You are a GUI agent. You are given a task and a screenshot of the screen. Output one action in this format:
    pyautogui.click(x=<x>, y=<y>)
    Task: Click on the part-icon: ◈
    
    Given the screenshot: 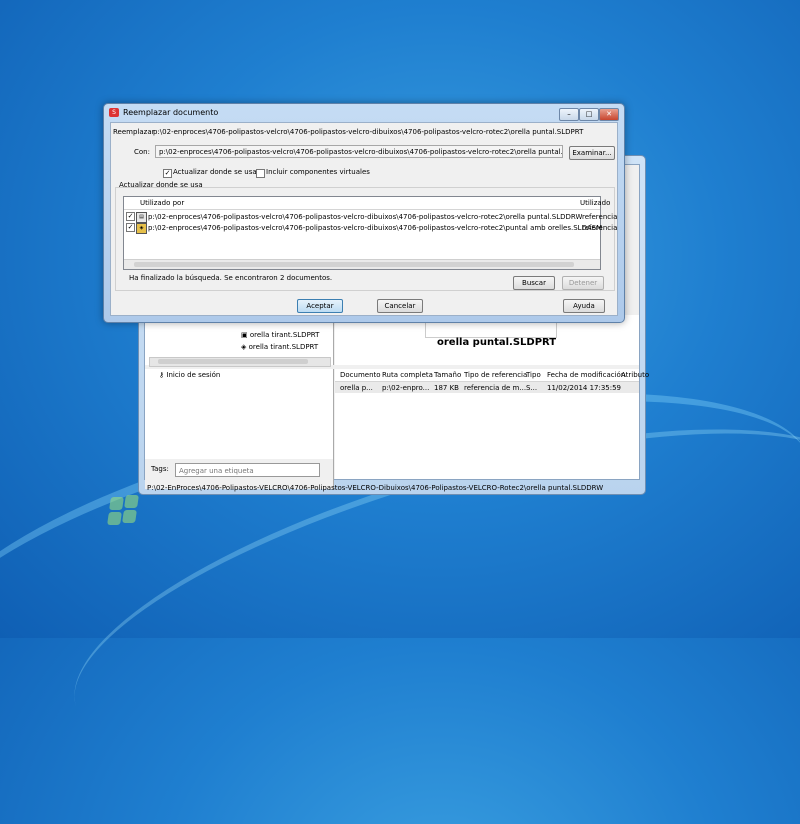 What is the action you would take?
    pyautogui.click(x=244, y=347)
    